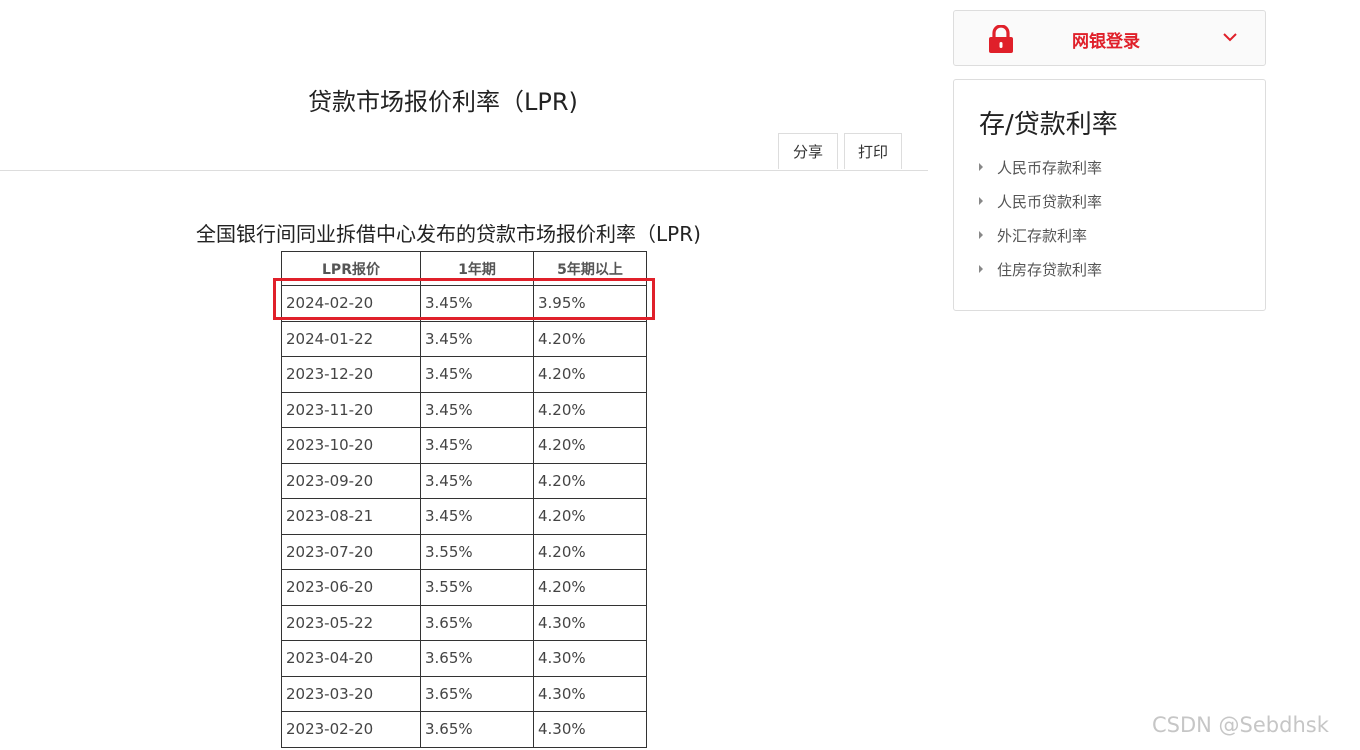  Describe the element at coordinates (351, 303) in the screenshot. I see `cell-date: 2024-02-20` at that location.